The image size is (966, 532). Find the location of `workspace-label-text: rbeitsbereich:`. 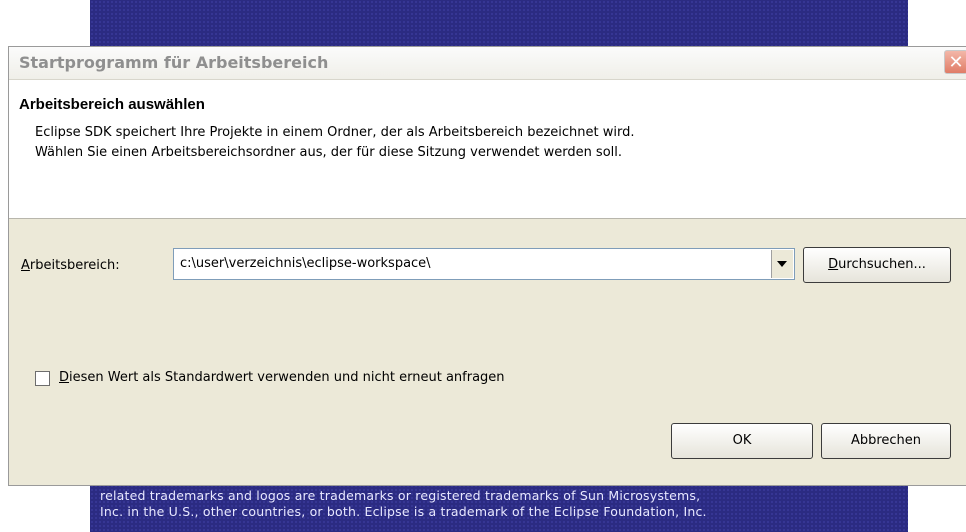

workspace-label-text: rbeitsbereich: is located at coordinates (74, 265).